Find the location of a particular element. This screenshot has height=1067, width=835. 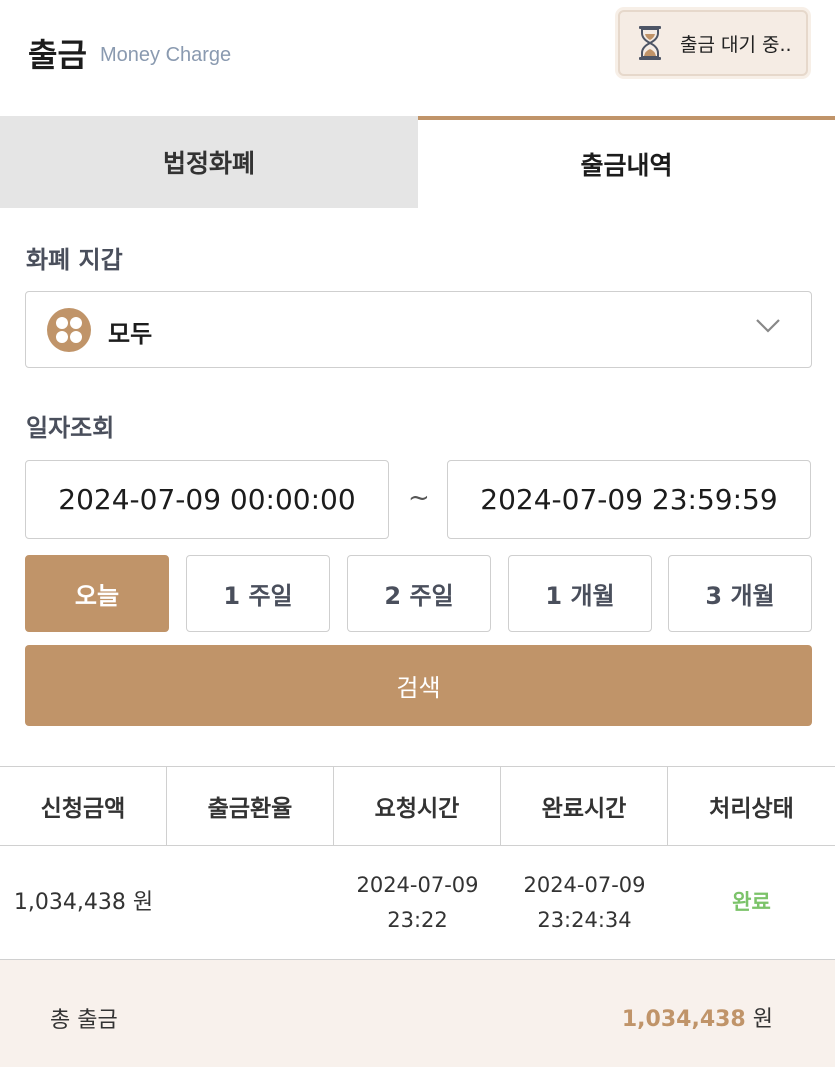

coins-icon is located at coordinates (69, 330).